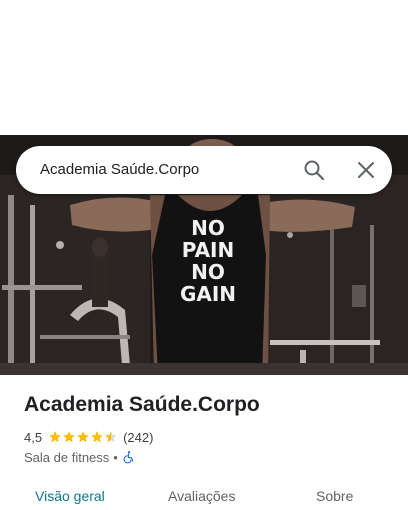 The width and height of the screenshot is (408, 510). What do you see at coordinates (119, 169) in the screenshot?
I see `search-input: Academia Saúde.Corpo` at bounding box center [119, 169].